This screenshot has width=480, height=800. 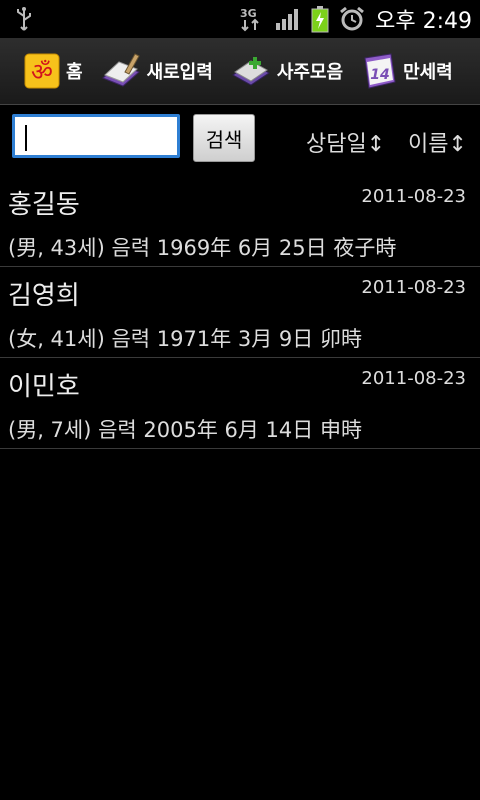 I want to click on alarm-clock-icon, so click(x=352, y=18).